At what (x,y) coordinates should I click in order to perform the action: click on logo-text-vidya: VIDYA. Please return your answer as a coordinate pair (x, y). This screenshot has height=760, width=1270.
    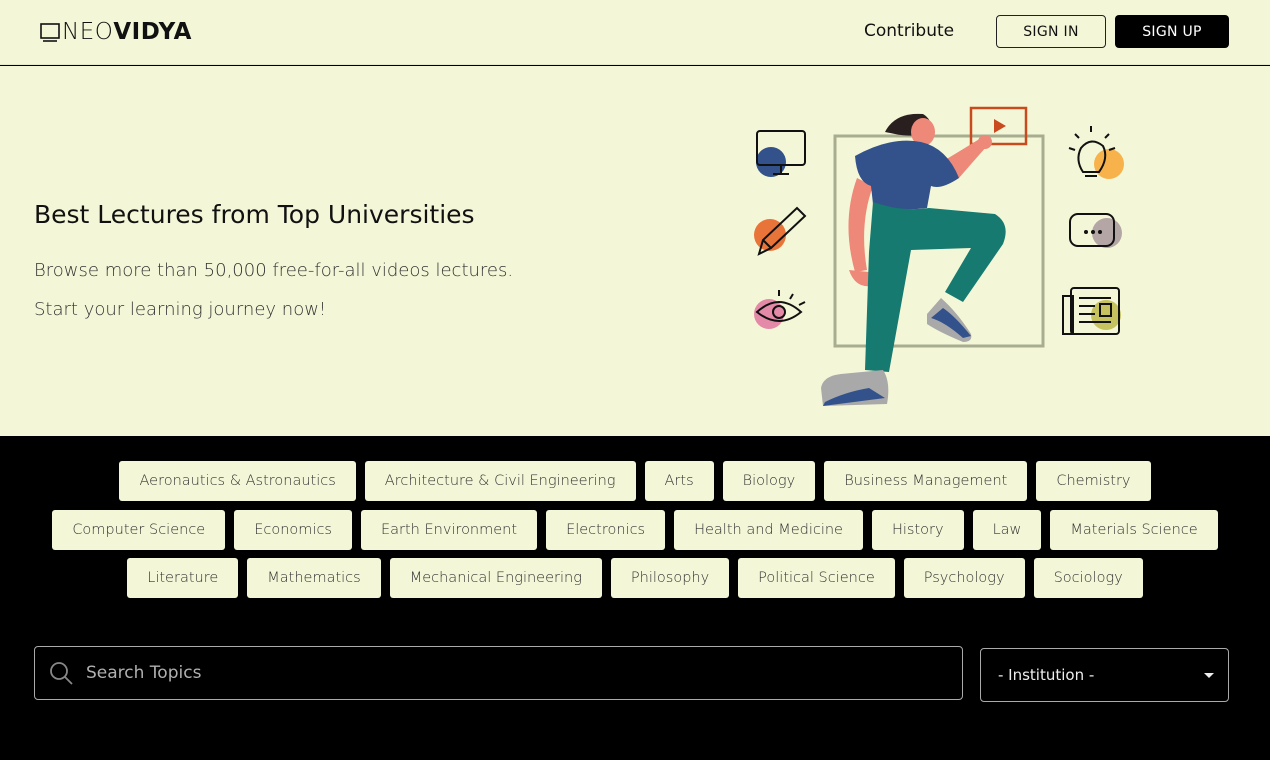
    Looking at the image, I should click on (152, 32).